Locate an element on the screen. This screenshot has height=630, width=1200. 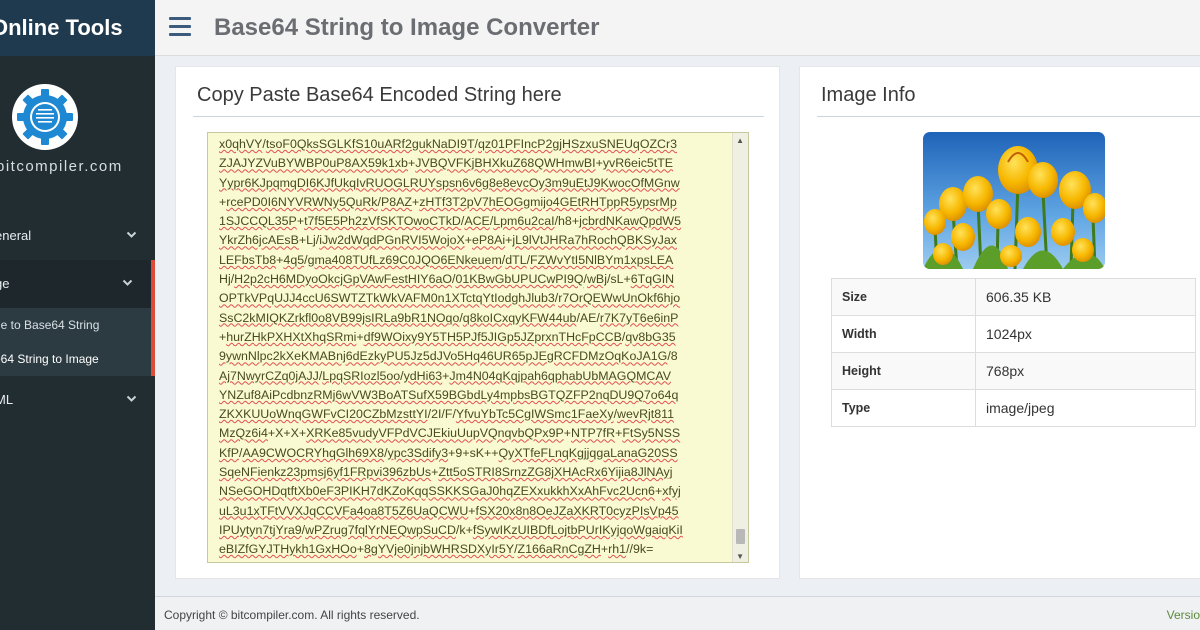
info-key: Type is located at coordinates (903, 408).